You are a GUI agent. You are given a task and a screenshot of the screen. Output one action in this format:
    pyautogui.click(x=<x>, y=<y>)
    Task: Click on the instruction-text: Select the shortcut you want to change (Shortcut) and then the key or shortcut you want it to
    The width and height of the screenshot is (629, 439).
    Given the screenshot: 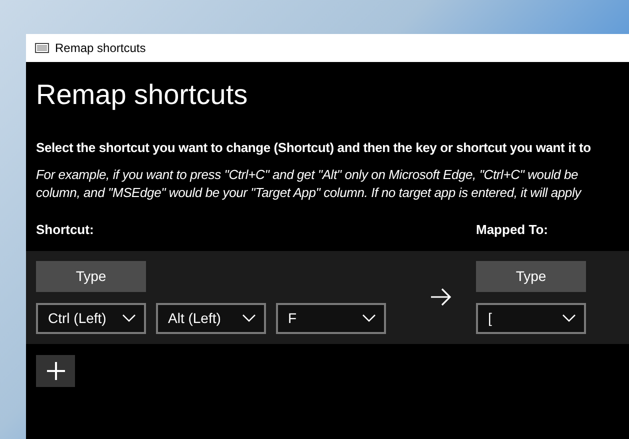 What is the action you would take?
    pyautogui.click(x=314, y=147)
    